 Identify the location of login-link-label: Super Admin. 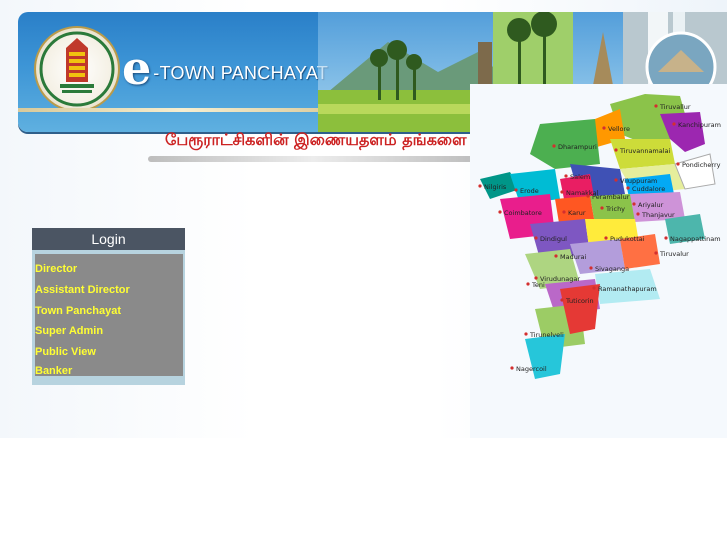
(69, 331).